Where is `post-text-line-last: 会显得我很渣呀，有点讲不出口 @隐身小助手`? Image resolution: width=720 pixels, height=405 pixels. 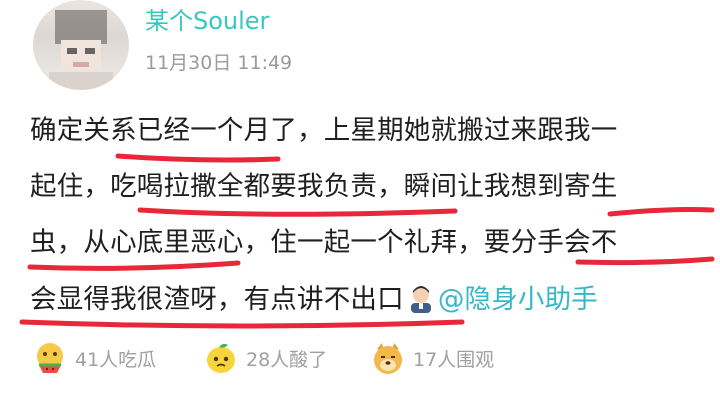 post-text-line-last: 会显得我很渣呀，有点讲不出口 @隐身小助手 is located at coordinates (314, 300).